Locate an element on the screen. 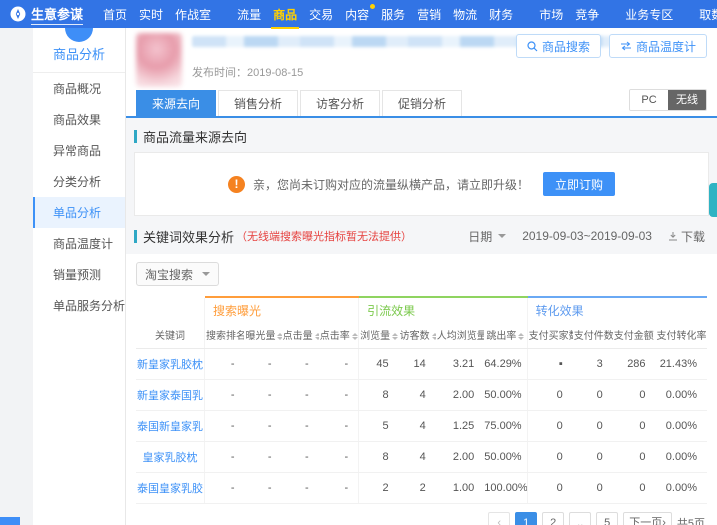 The image size is (717, 525). tab-source-destination: 来源去向 is located at coordinates (176, 103).